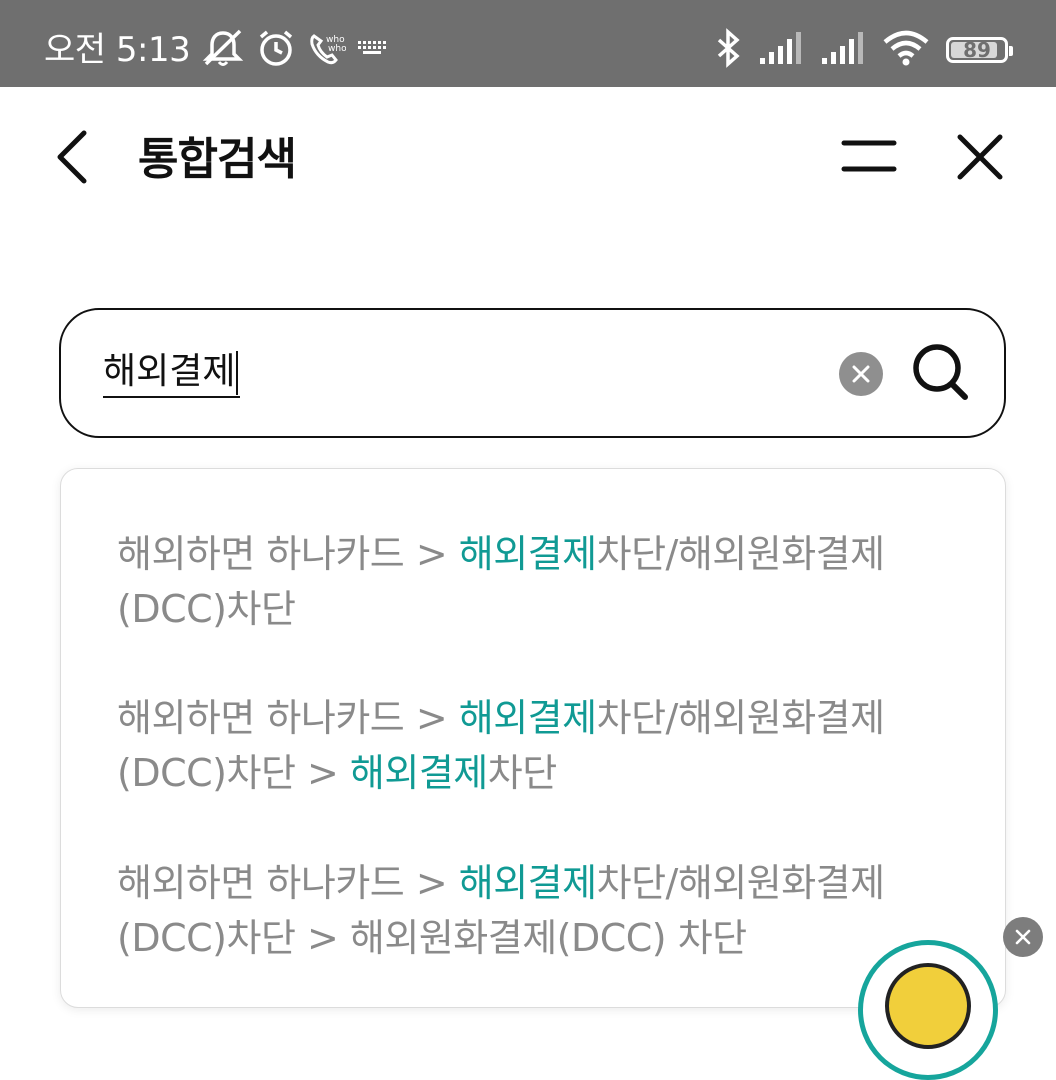 This screenshot has height=1080, width=1056. What do you see at coordinates (223, 50) in the screenshot?
I see `mute-notification-icon` at bounding box center [223, 50].